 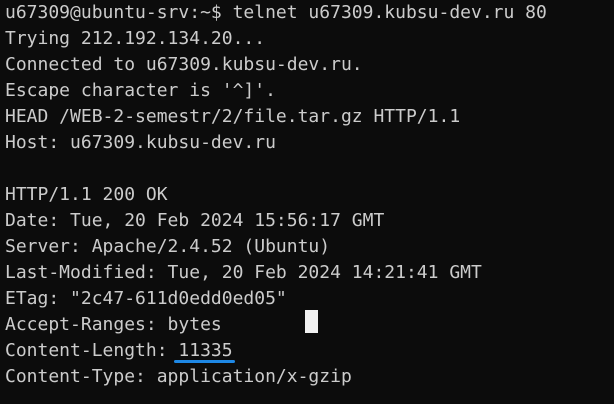 What do you see at coordinates (140, 142) in the screenshot?
I see `terminal-line: Host: u67309.kubsu-dev.ru` at bounding box center [140, 142].